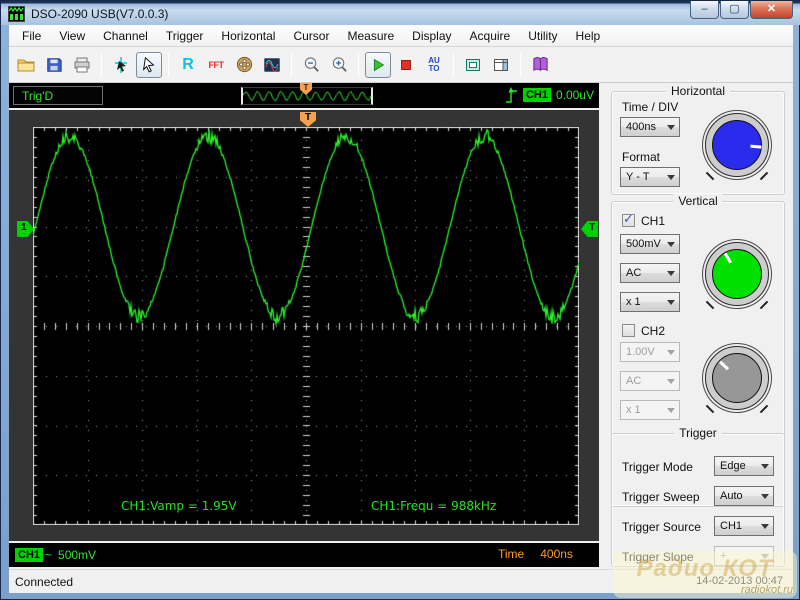 This screenshot has height=600, width=800. I want to click on menu-item-view: View, so click(72, 36).